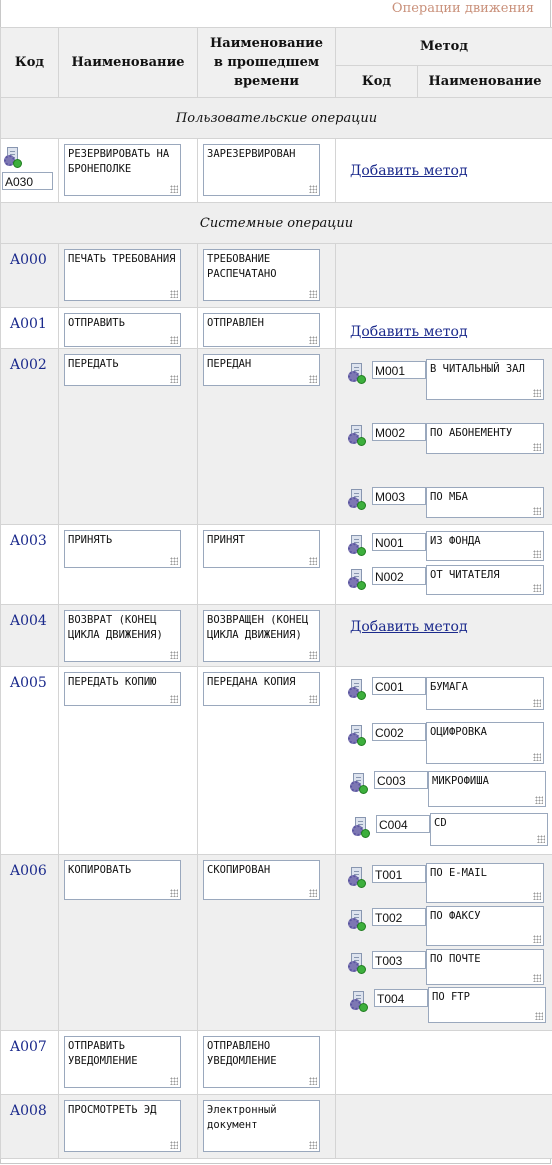  I want to click on op-name-field: ПРИНЯТЬ, so click(122, 549).